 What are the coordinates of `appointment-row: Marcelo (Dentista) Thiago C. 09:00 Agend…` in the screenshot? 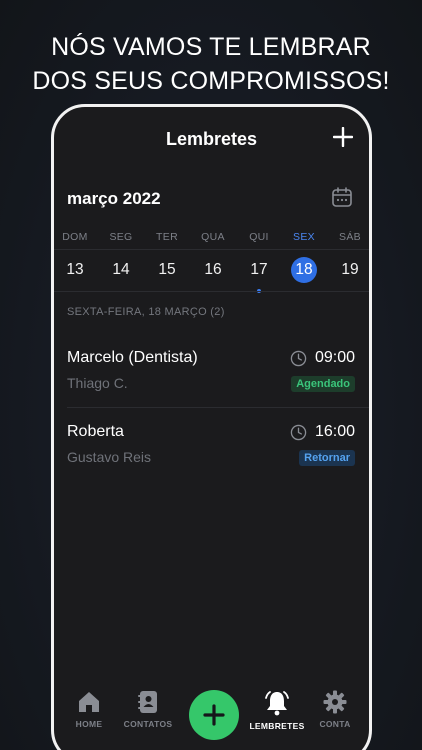 It's located at (211, 379).